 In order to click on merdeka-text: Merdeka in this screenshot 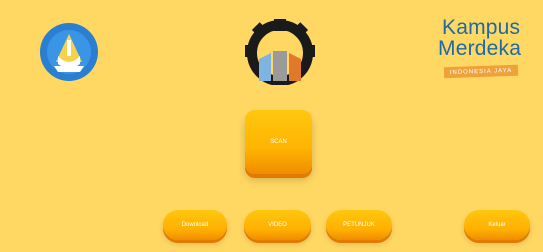, I will do `click(480, 48)`.